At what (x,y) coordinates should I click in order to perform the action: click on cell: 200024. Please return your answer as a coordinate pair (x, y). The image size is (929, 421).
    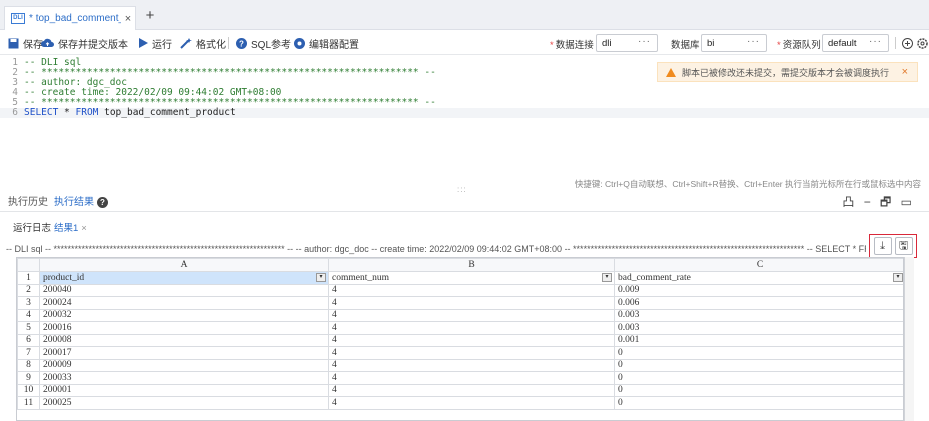
    Looking at the image, I should click on (184, 303).